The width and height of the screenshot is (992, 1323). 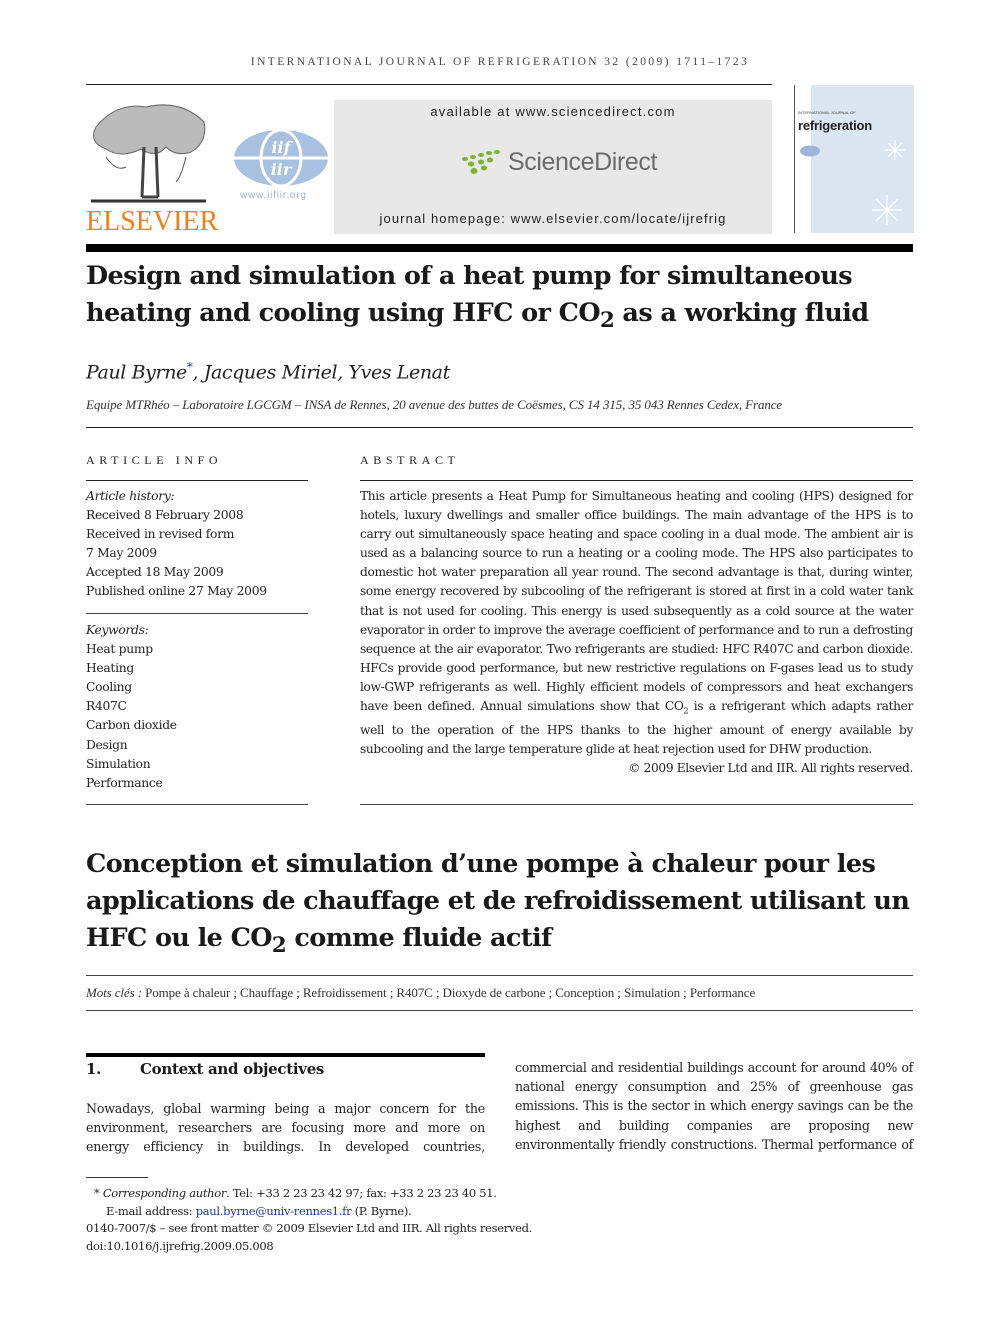 I want to click on section-number: 1., so click(x=94, y=1069).